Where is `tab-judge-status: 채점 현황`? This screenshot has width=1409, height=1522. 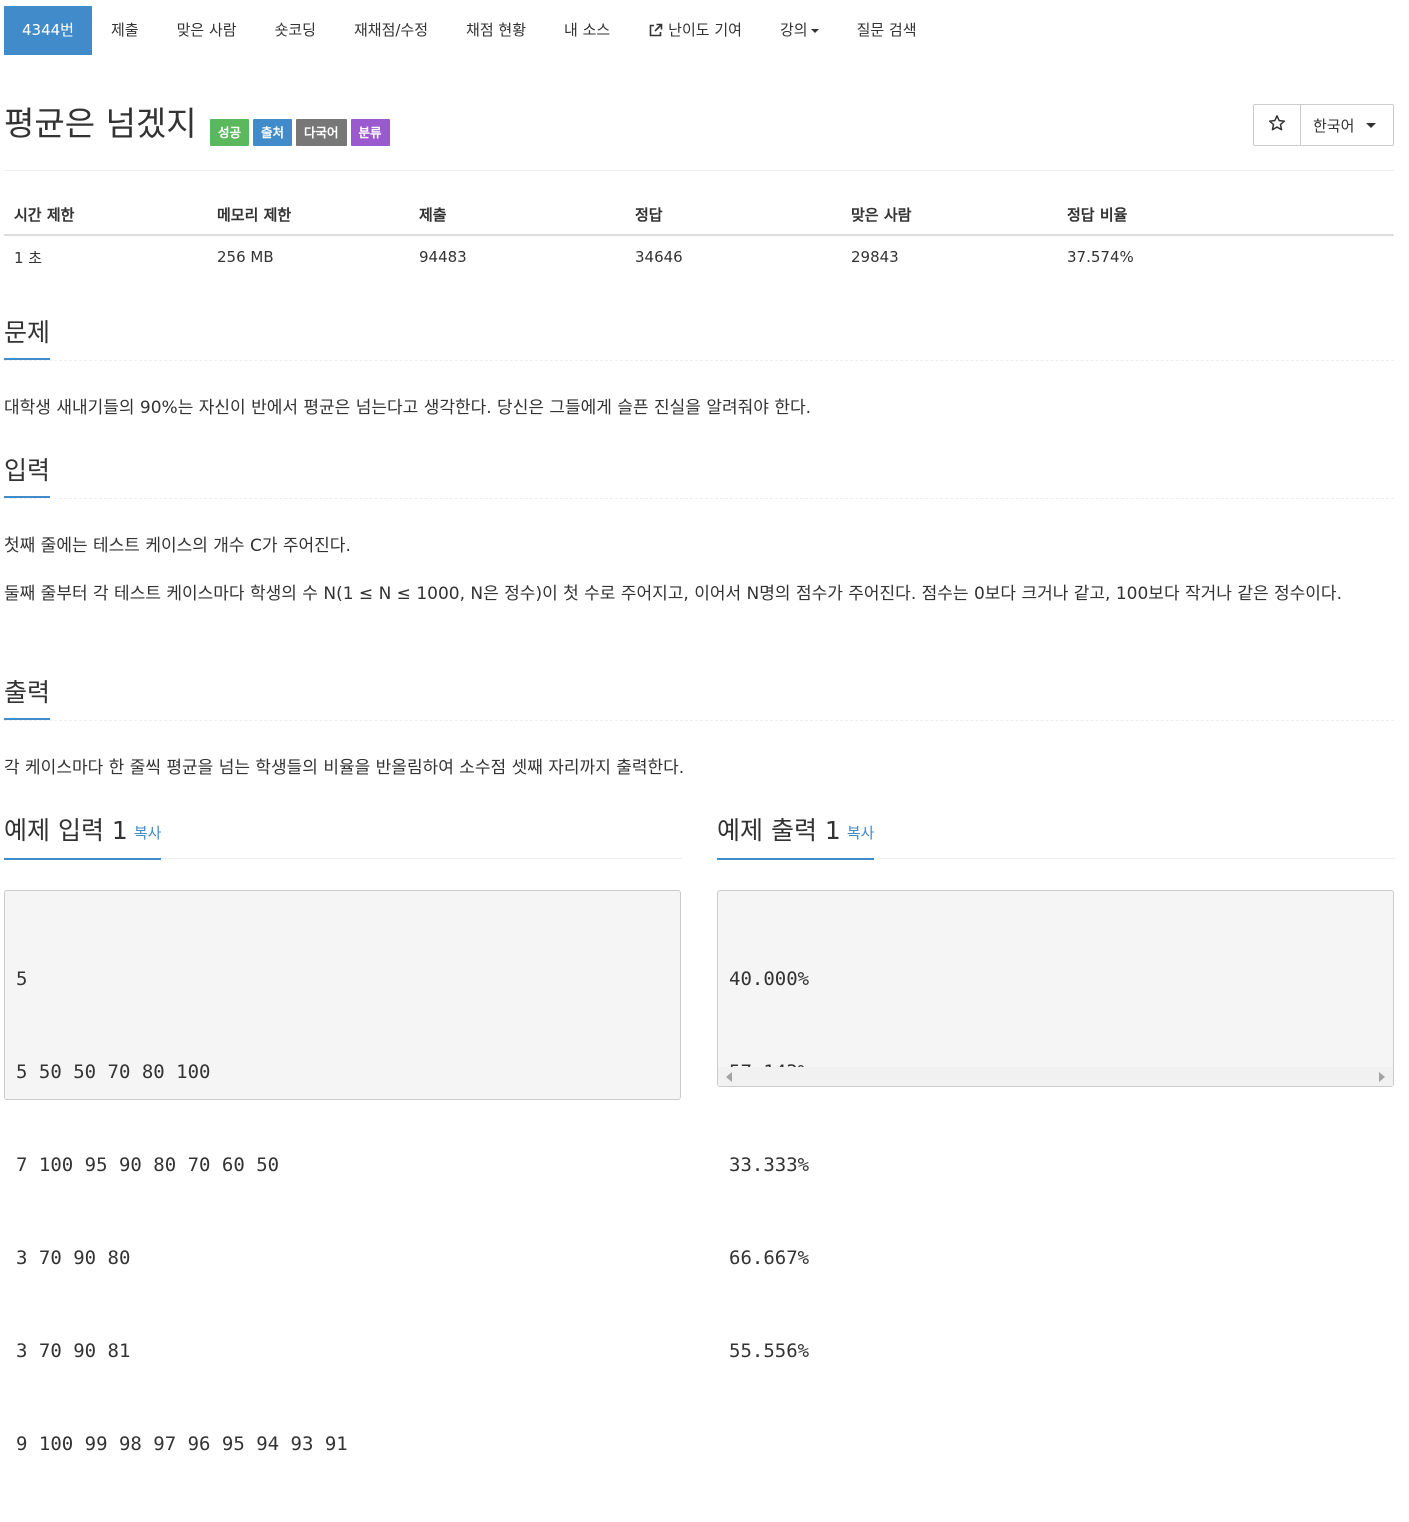 tab-judge-status: 채점 현황 is located at coordinates (496, 30).